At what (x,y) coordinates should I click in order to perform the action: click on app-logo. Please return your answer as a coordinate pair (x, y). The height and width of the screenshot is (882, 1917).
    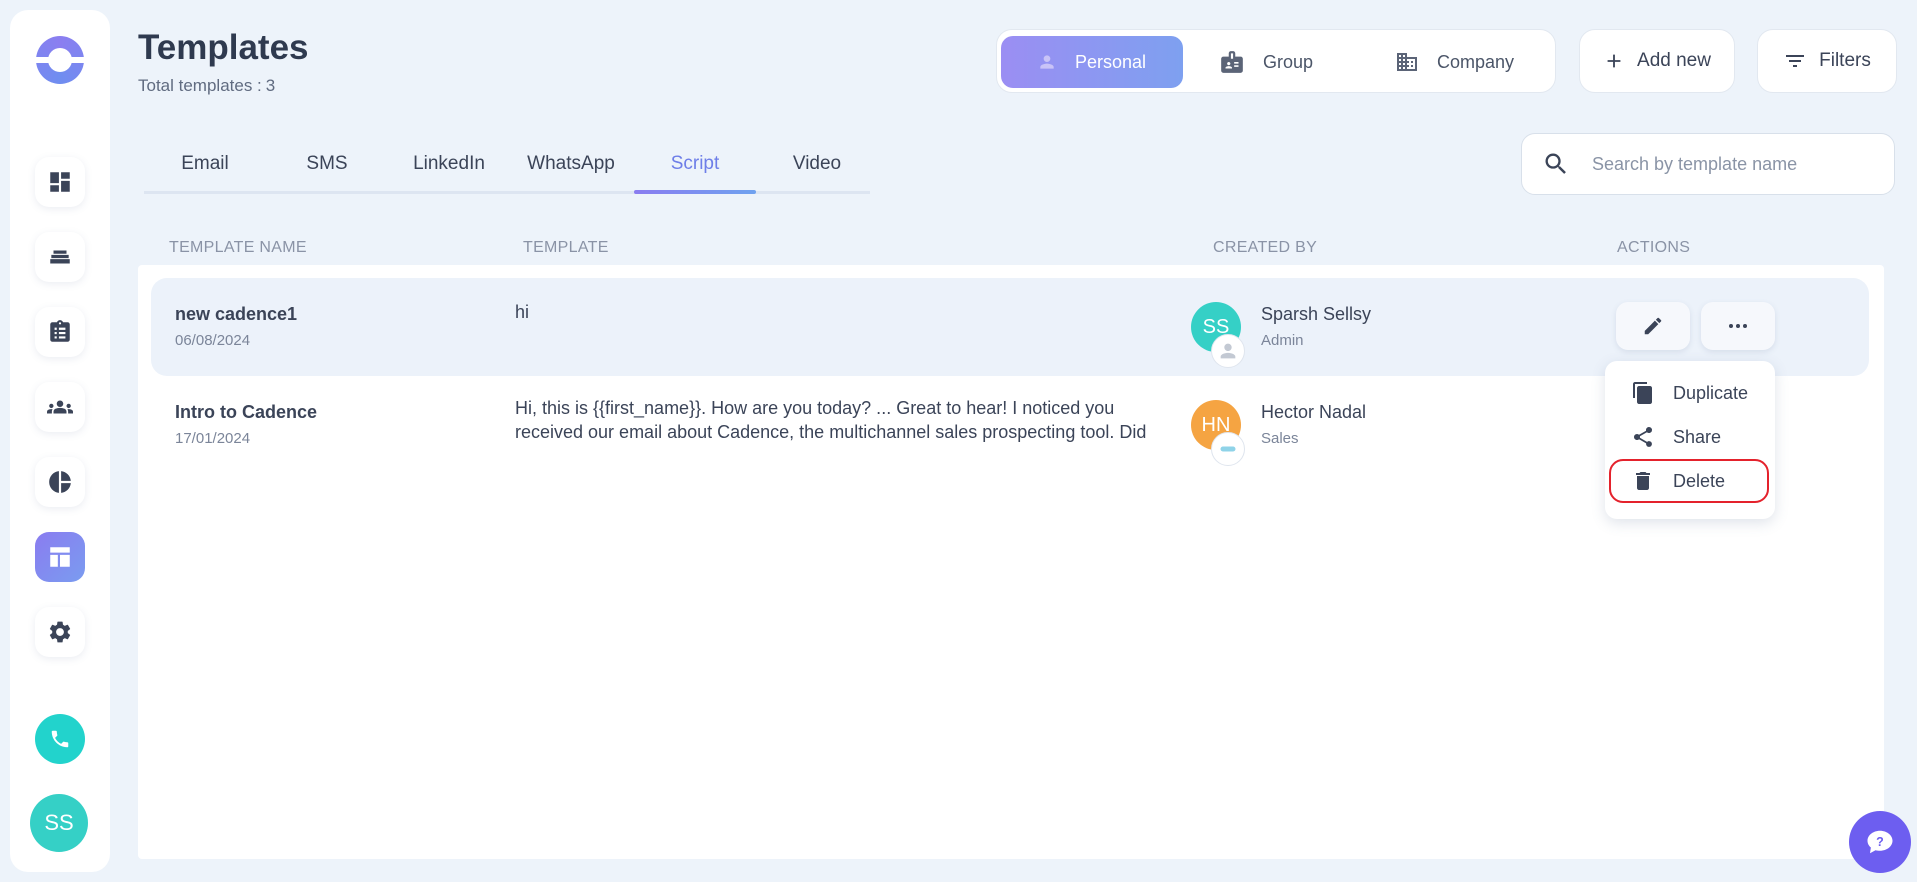
    Looking at the image, I should click on (60, 60).